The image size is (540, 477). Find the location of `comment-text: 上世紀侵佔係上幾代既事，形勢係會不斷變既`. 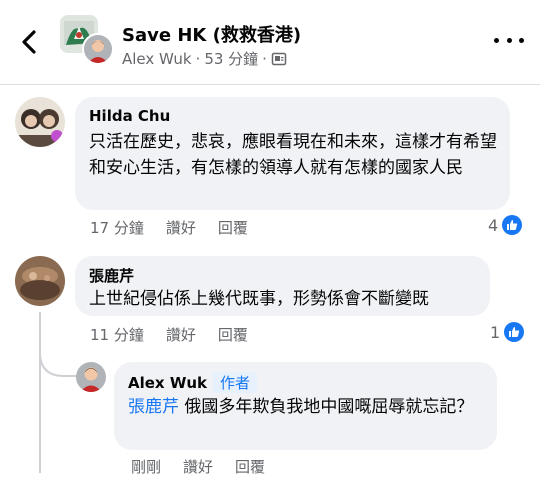

comment-text: 上世紀侵佔係上幾代既事，形勢係會不斷變既 is located at coordinates (259, 299).